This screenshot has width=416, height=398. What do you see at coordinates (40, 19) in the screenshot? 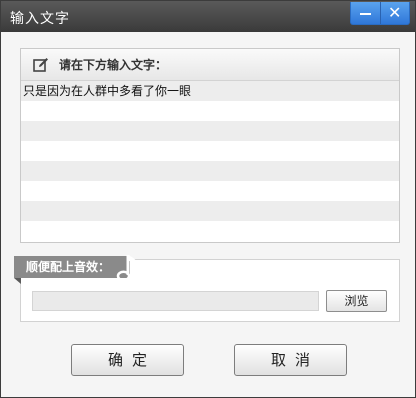
I see `window-title: 输入文字` at bounding box center [40, 19].